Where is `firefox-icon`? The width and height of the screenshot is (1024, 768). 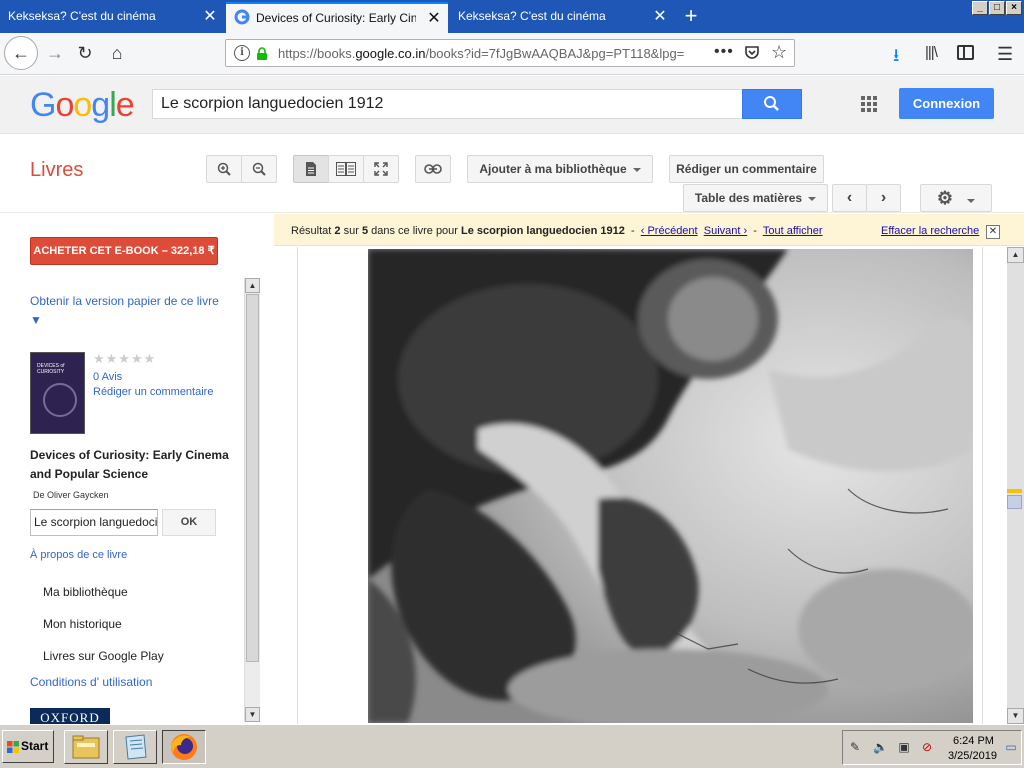 firefox-icon is located at coordinates (184, 747).